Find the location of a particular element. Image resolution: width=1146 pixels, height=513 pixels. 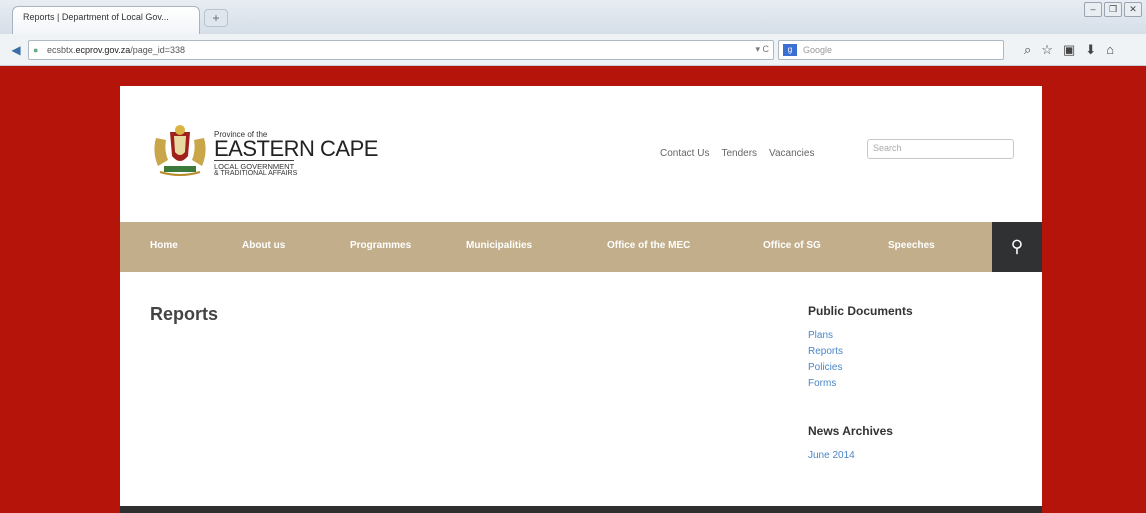

url-text: ecsbtx.ecprov.gov.za/page_id=338 is located at coordinates (116, 50).